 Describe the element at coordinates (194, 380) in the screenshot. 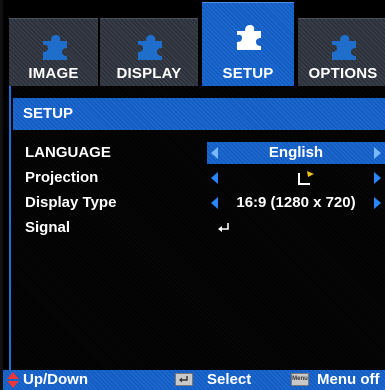

I see `status-bar: Up/Down Select Menu Menu off` at that location.